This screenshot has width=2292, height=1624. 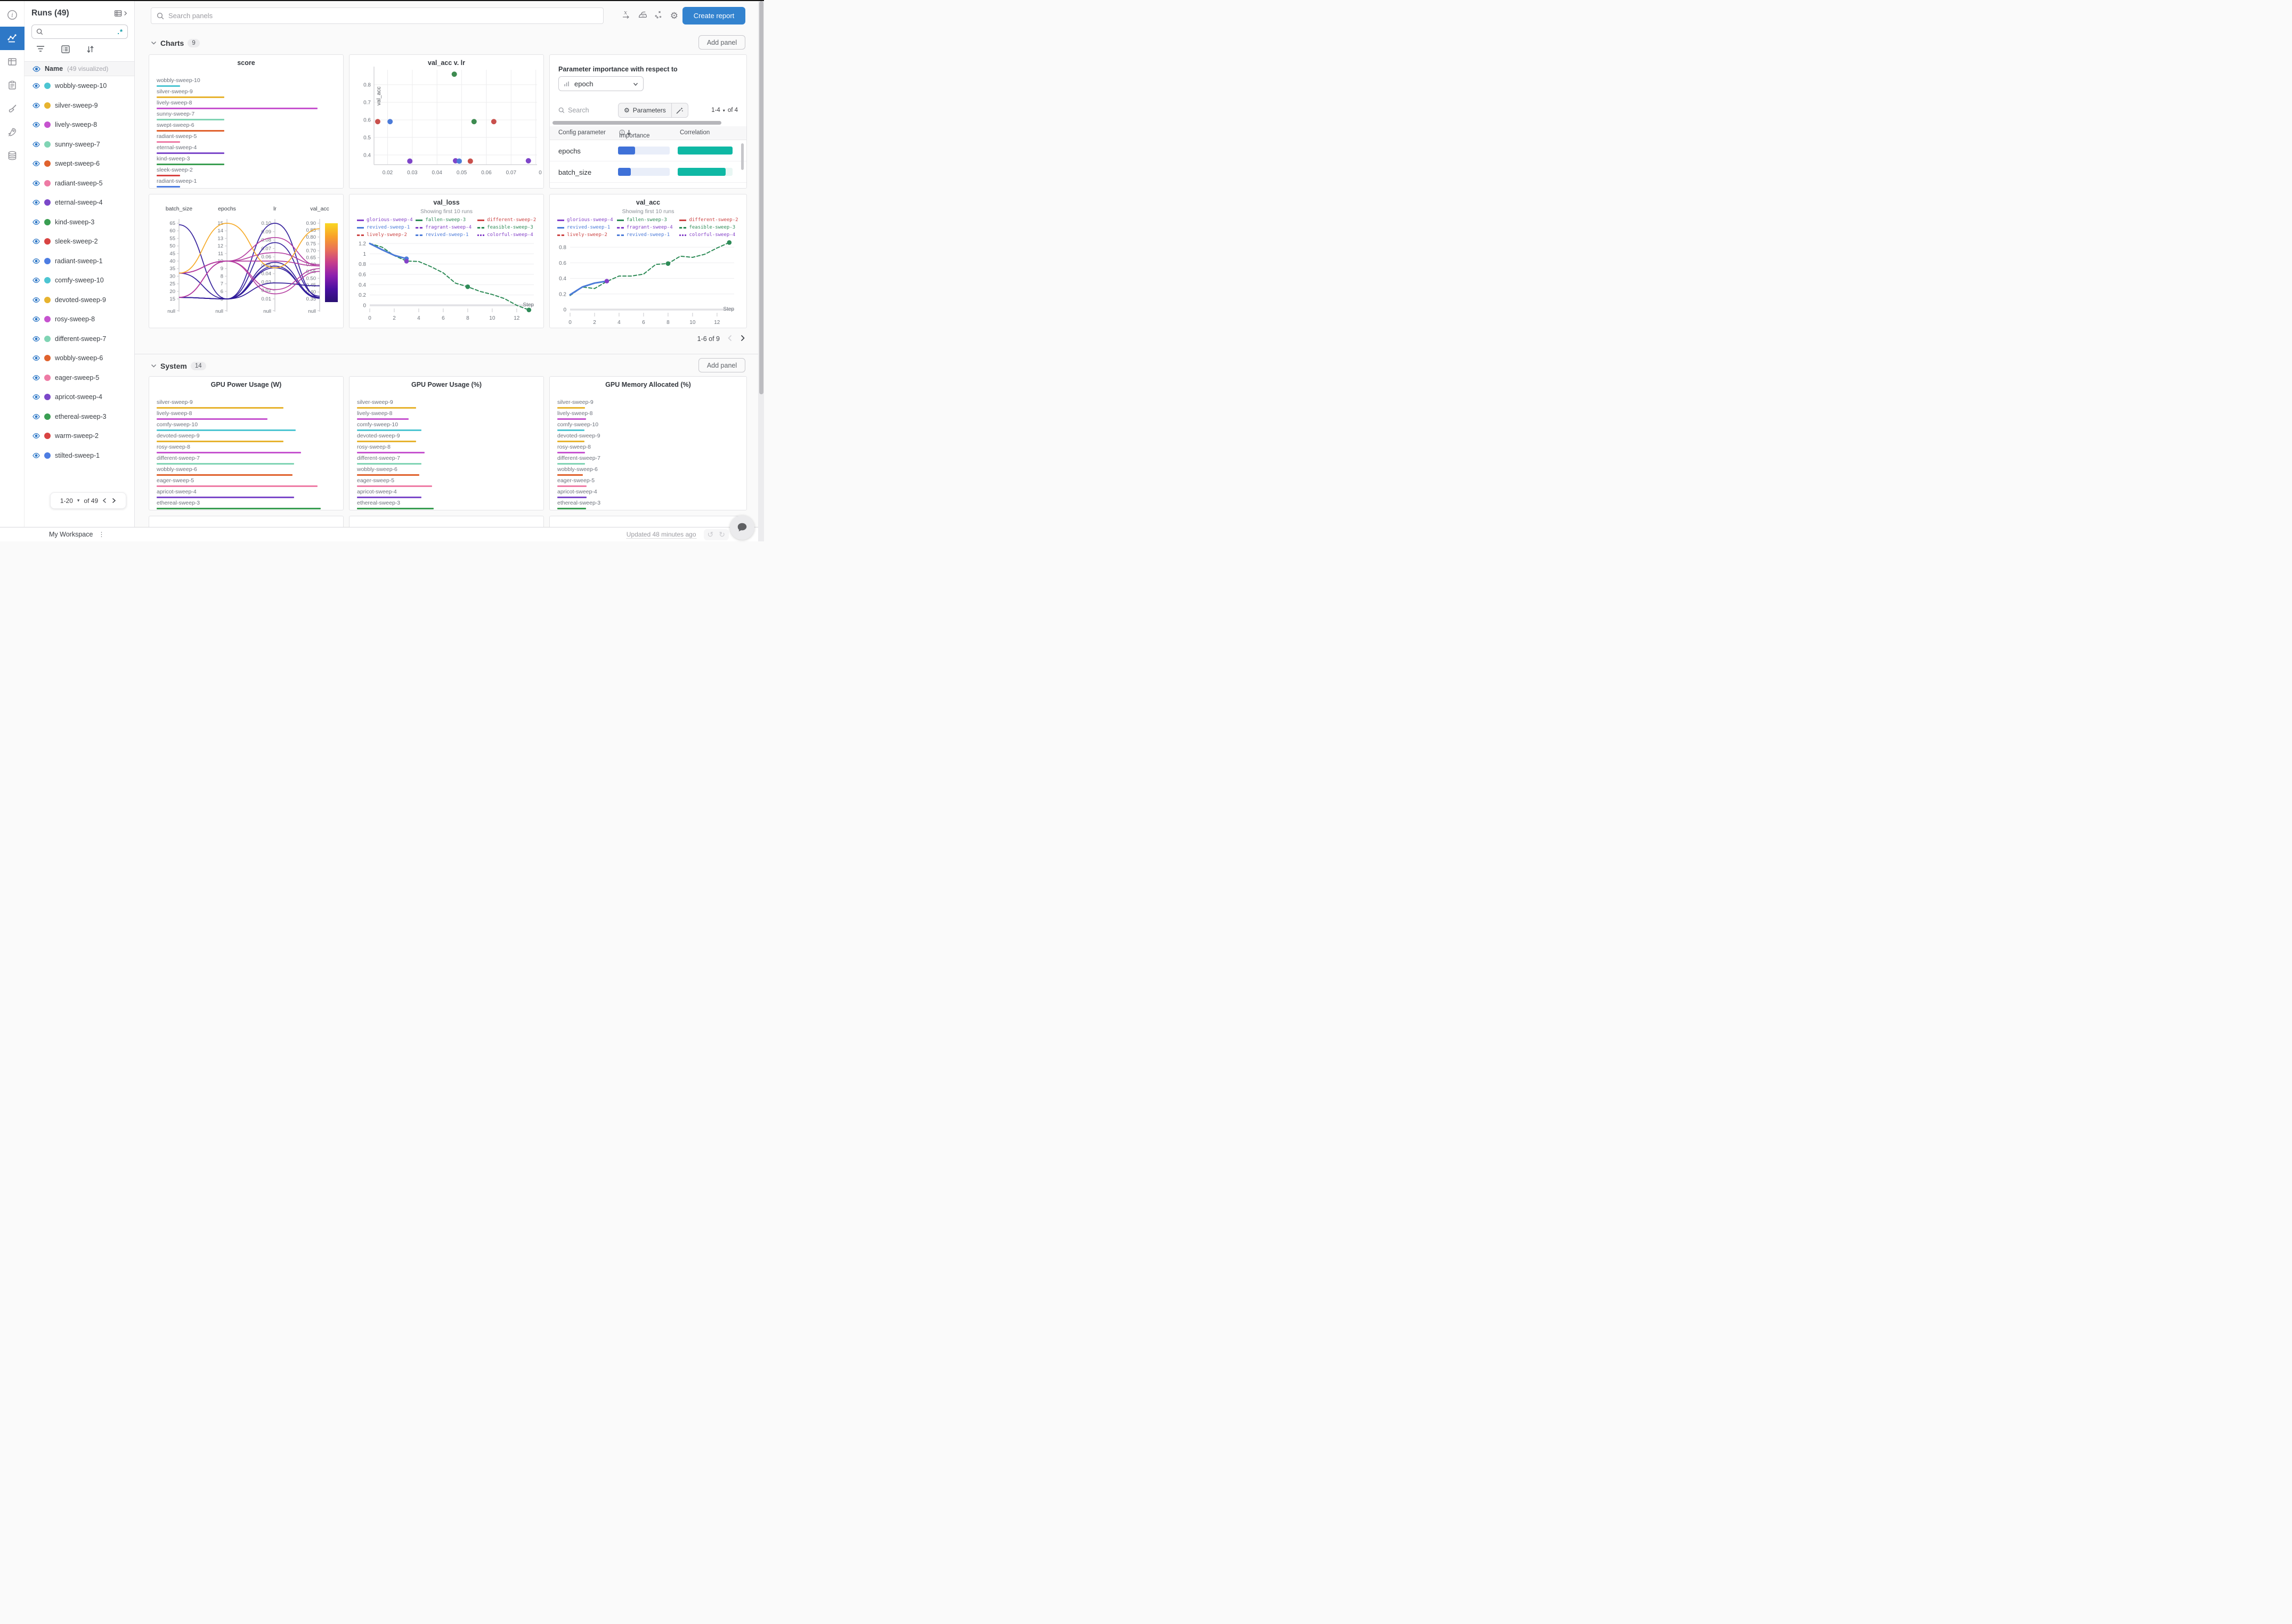 I want to click on run-list-item: swept-sweep-6, so click(x=79, y=164).